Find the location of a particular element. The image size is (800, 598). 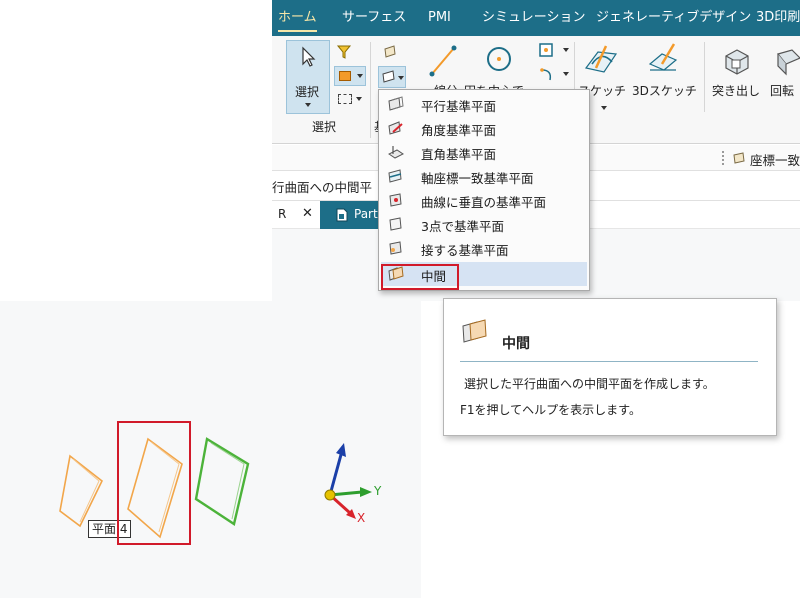

line-icon is located at coordinates (443, 61).